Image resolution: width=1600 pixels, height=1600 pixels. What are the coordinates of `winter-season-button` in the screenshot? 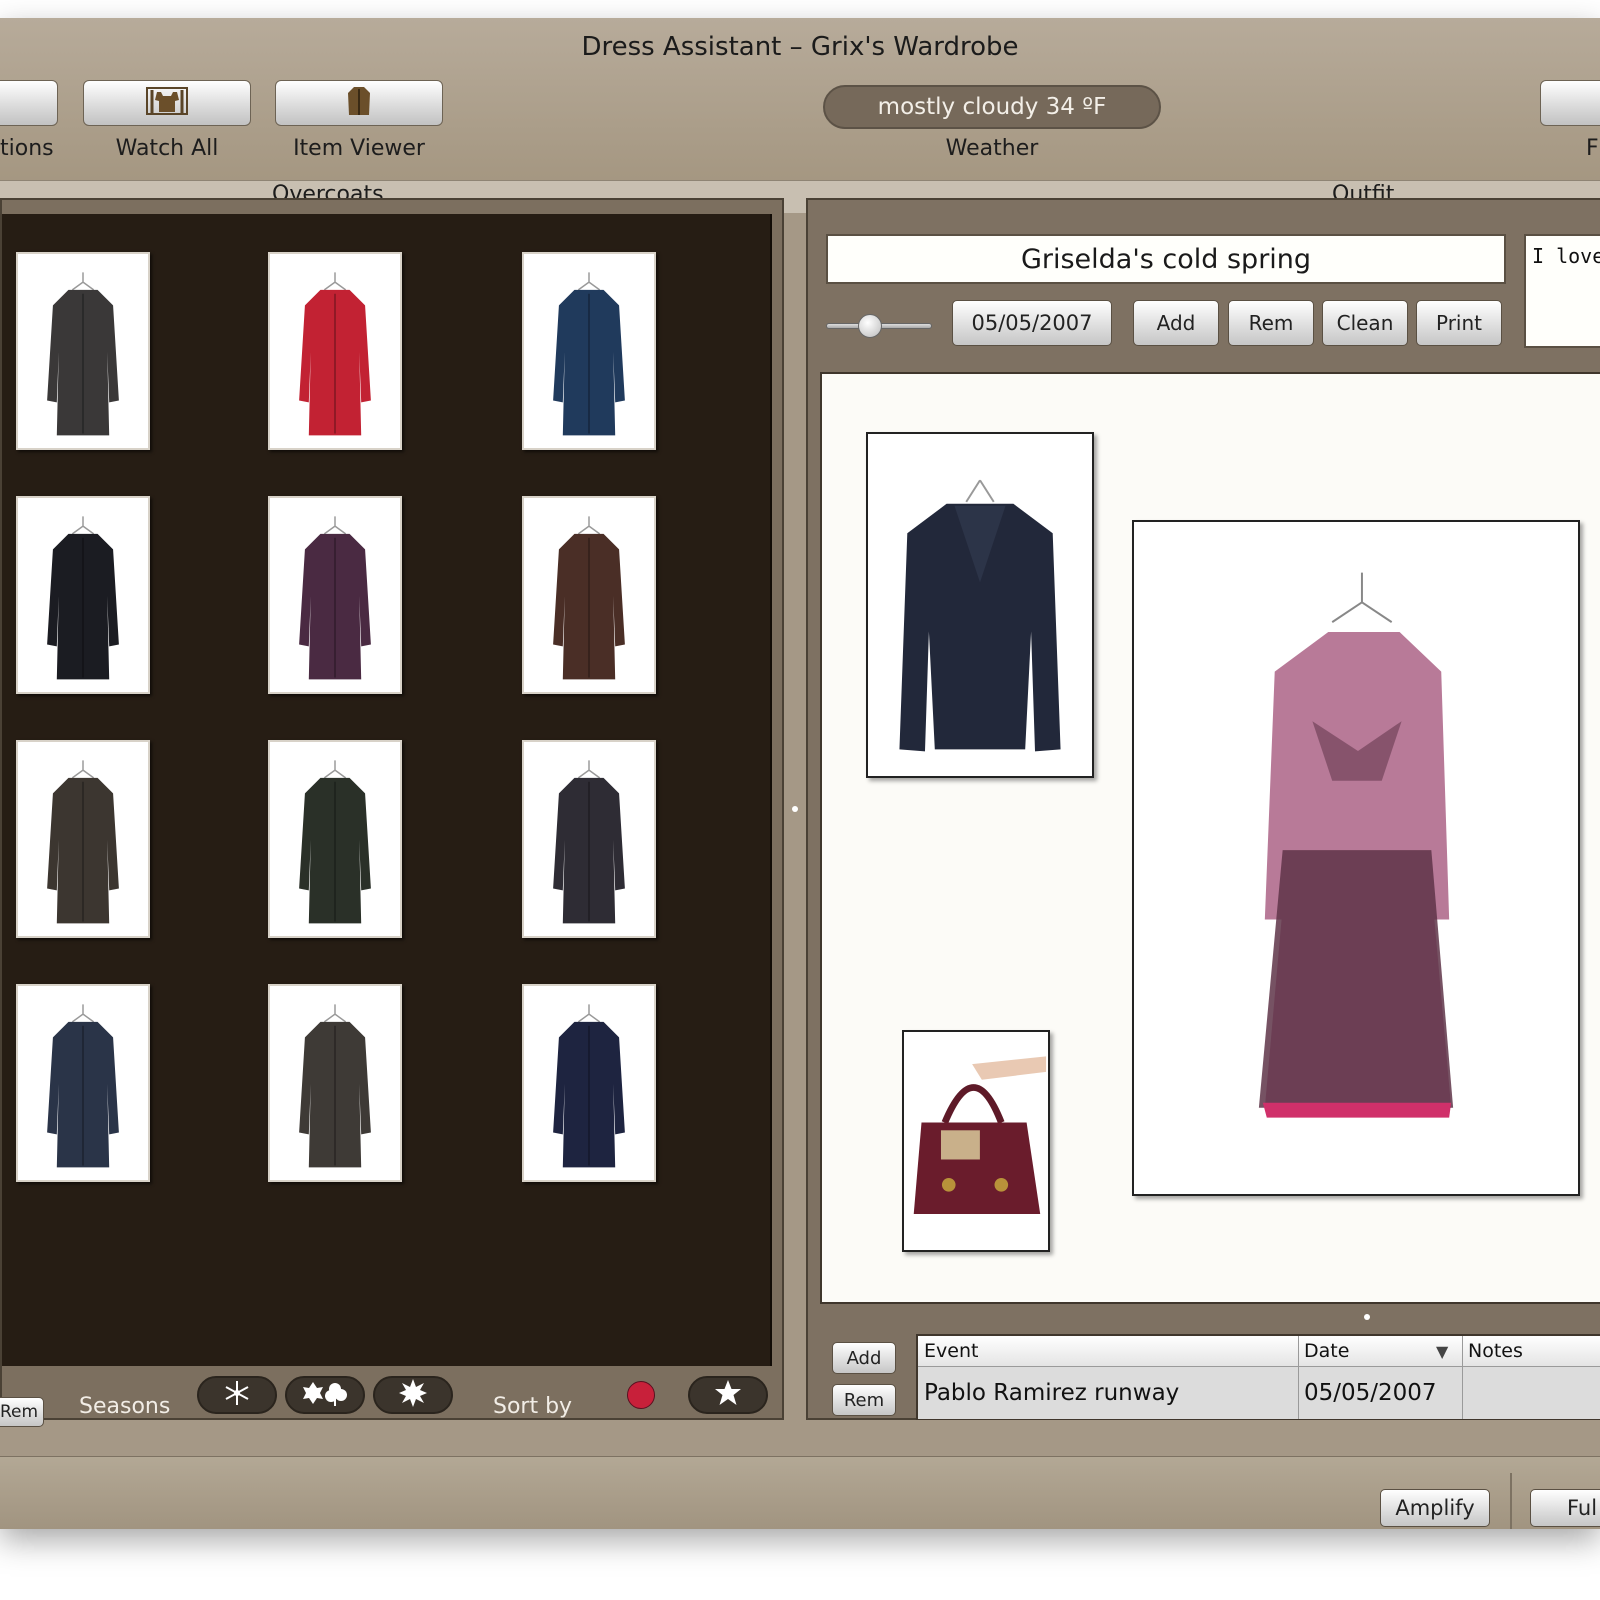 It's located at (237, 1395).